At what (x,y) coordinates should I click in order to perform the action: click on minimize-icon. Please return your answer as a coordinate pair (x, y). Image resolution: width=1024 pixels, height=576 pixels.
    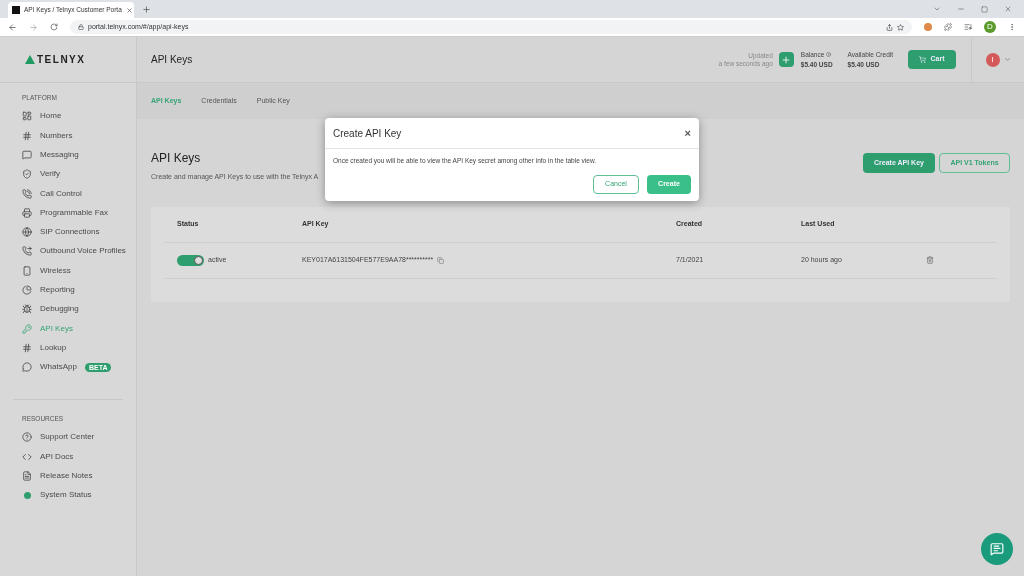
    Looking at the image, I should click on (961, 9).